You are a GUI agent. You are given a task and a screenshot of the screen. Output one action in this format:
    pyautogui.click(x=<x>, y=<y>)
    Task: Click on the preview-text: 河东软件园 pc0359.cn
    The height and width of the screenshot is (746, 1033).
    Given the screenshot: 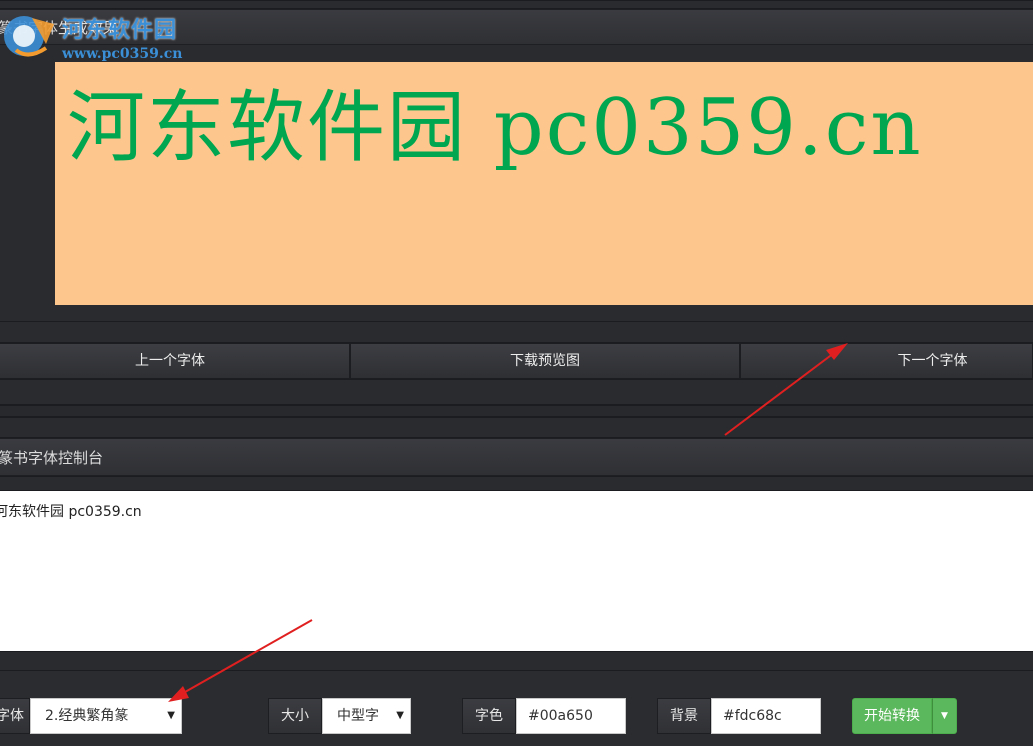 What is the action you would take?
    pyautogui.click(x=495, y=128)
    